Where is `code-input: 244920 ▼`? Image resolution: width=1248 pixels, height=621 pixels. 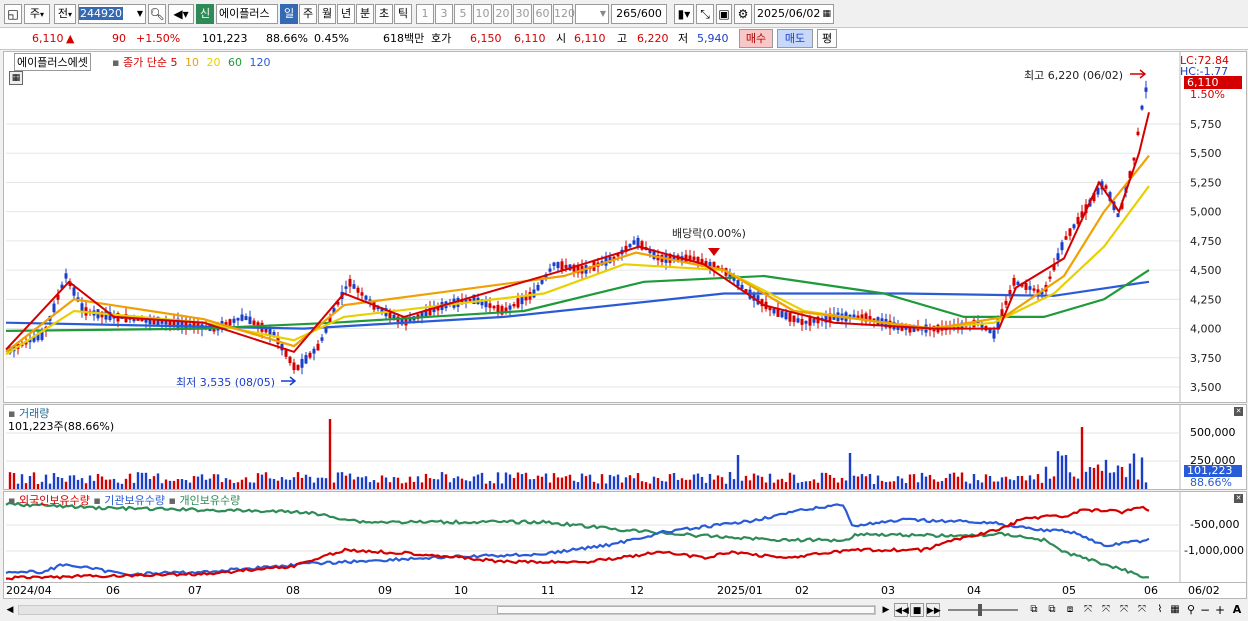 code-input: 244920 ▼ is located at coordinates (112, 14).